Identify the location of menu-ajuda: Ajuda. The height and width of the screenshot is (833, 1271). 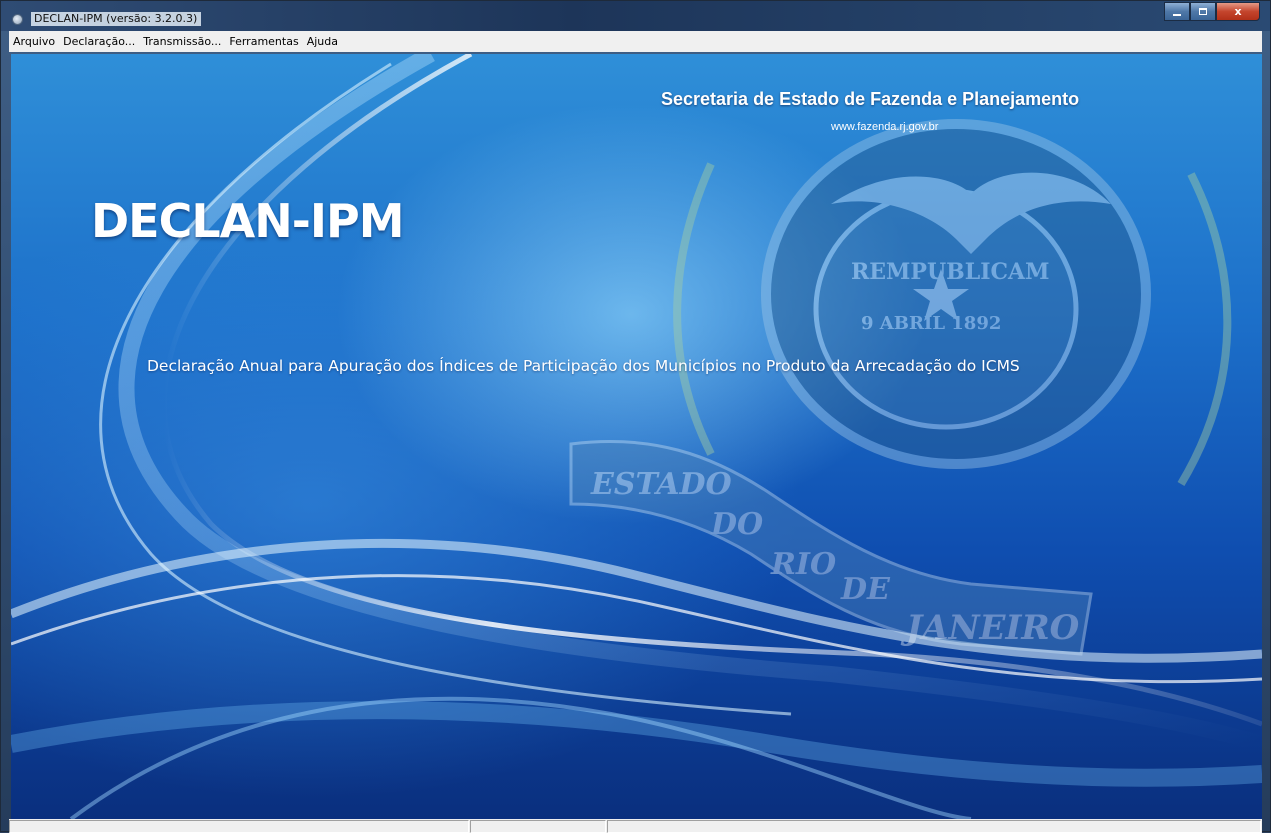
(322, 41).